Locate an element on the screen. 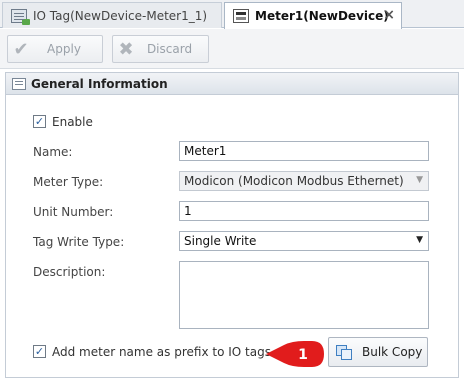 The height and width of the screenshot is (382, 464). checkmark-icon: ✔ is located at coordinates (21, 49).